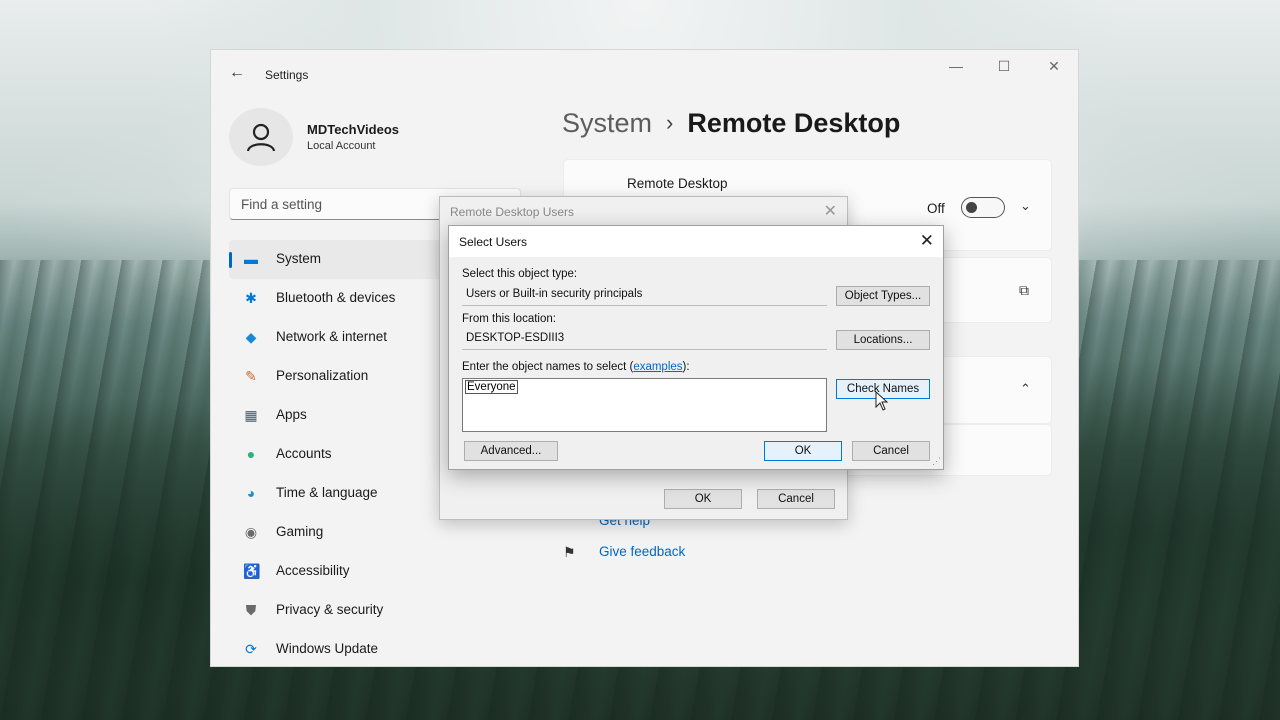 The width and height of the screenshot is (1280, 720). I want to click on dialog-title: Select Users, so click(493, 242).